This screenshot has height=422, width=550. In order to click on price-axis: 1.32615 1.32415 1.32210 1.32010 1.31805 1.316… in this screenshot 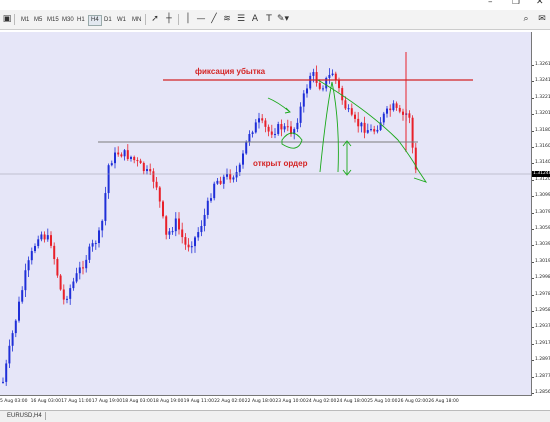, I will do `click(541, 214)`.